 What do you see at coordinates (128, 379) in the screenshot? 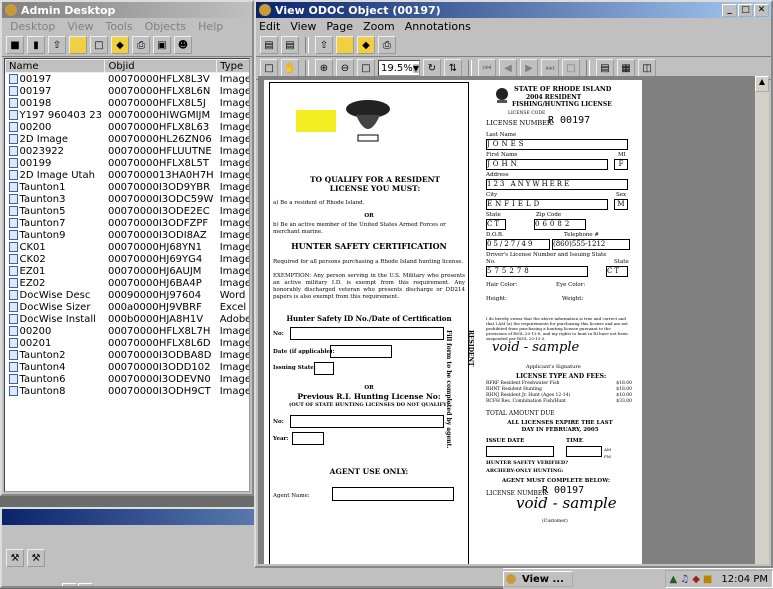
I see `table-row: Taunton6 00070000I3ODEVN0 Image` at bounding box center [128, 379].